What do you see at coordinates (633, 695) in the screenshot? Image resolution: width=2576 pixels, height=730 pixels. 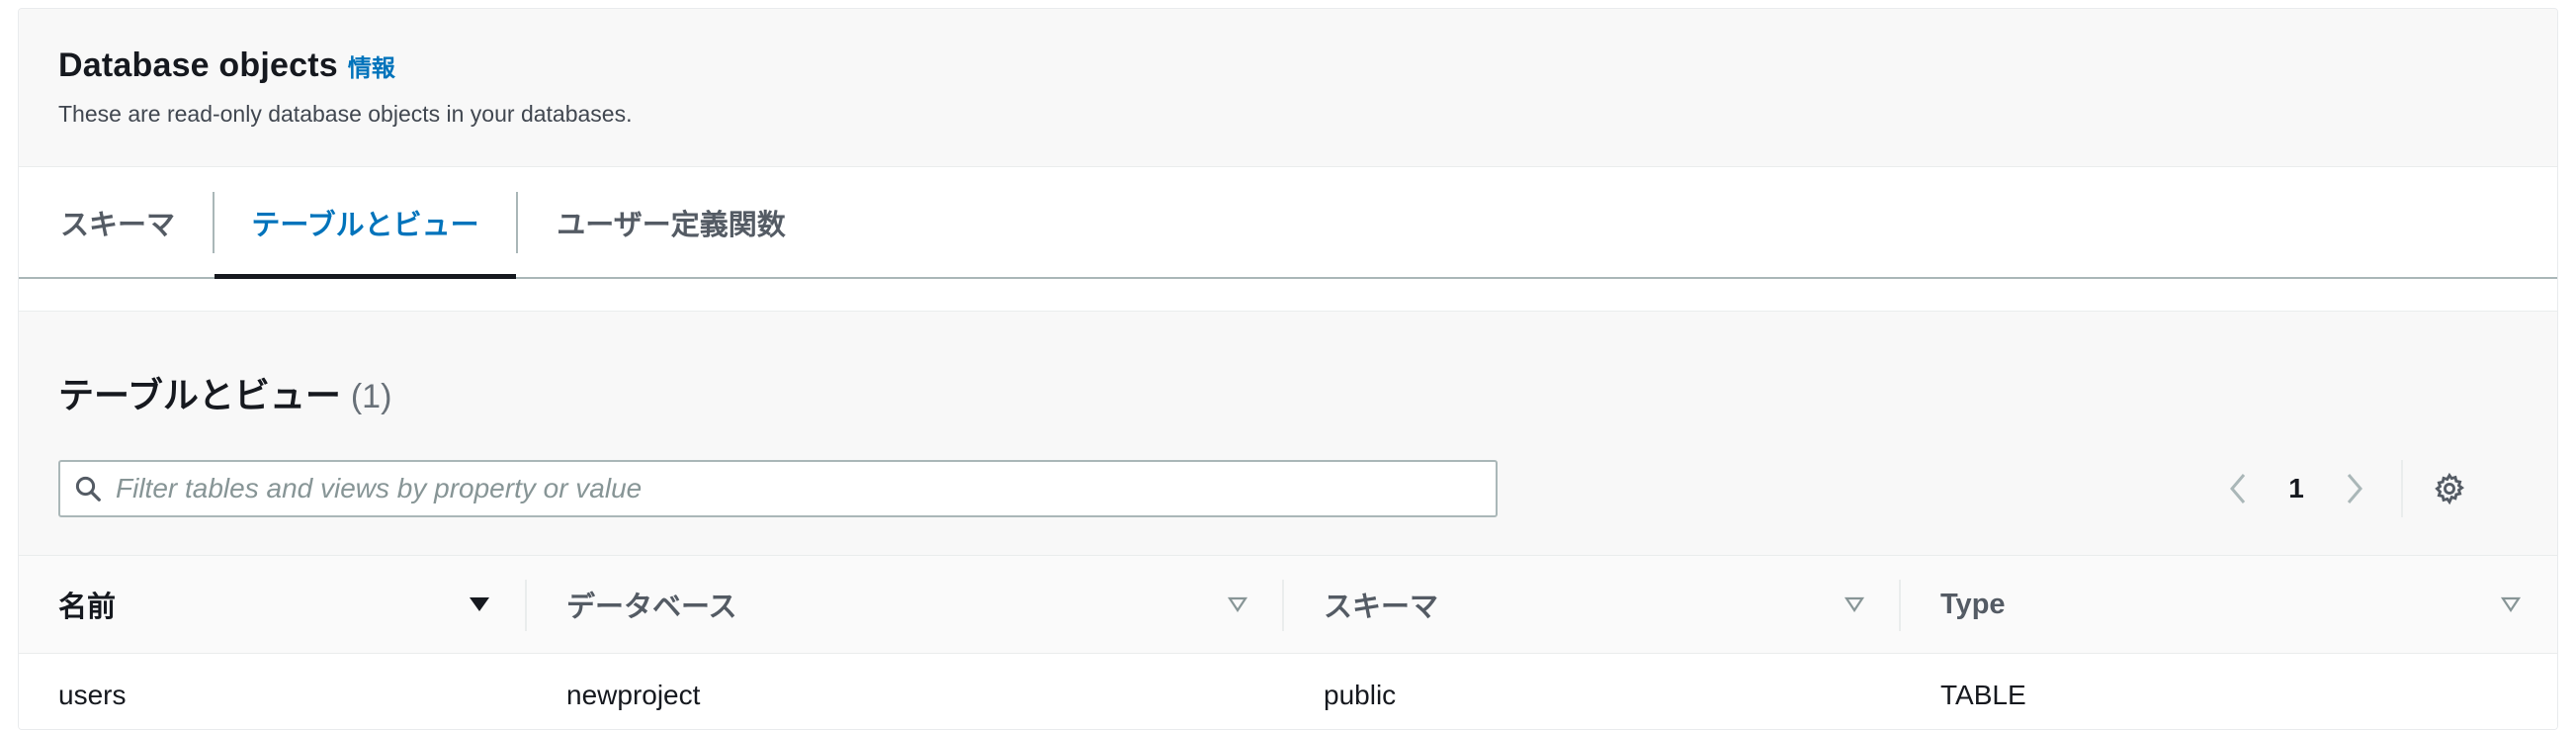 I see `cell-database: newproject` at bounding box center [633, 695].